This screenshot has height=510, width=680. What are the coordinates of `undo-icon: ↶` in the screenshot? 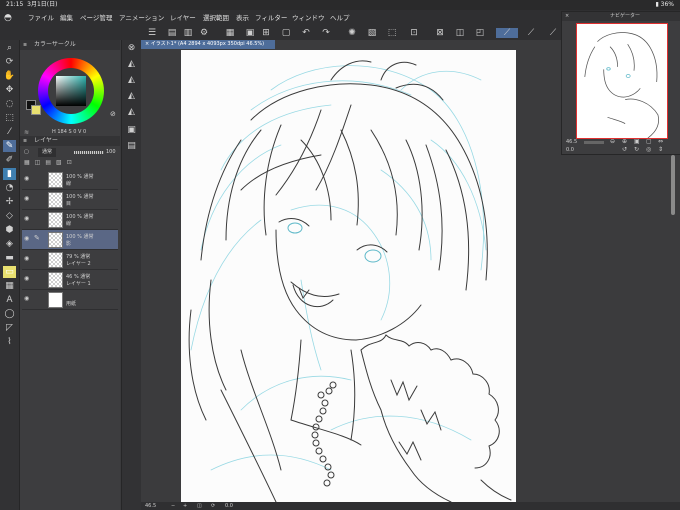 It's located at (306, 33).